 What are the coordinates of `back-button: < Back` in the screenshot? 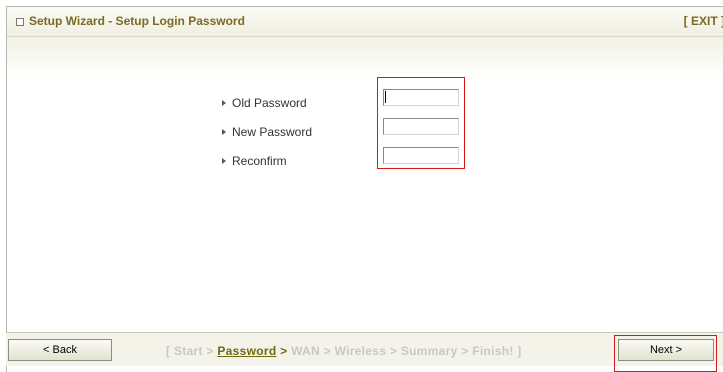 It's located at (60, 350).